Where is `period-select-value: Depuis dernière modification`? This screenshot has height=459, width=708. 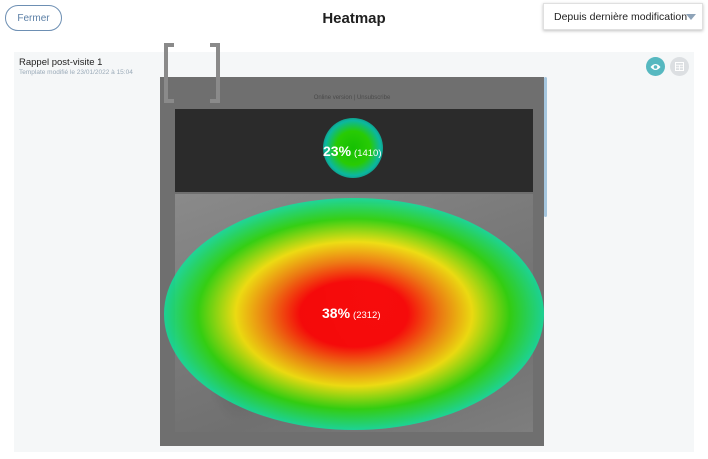
period-select-value: Depuis dernière modification is located at coordinates (621, 16).